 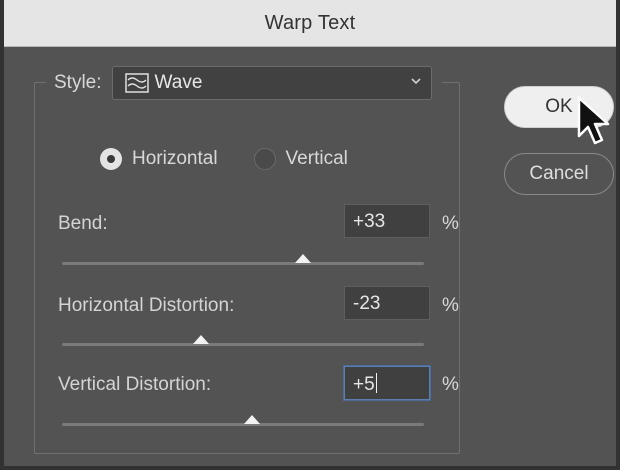 I want to click on vertical-distortion-label: Vertical Distortion:, so click(x=135, y=384).